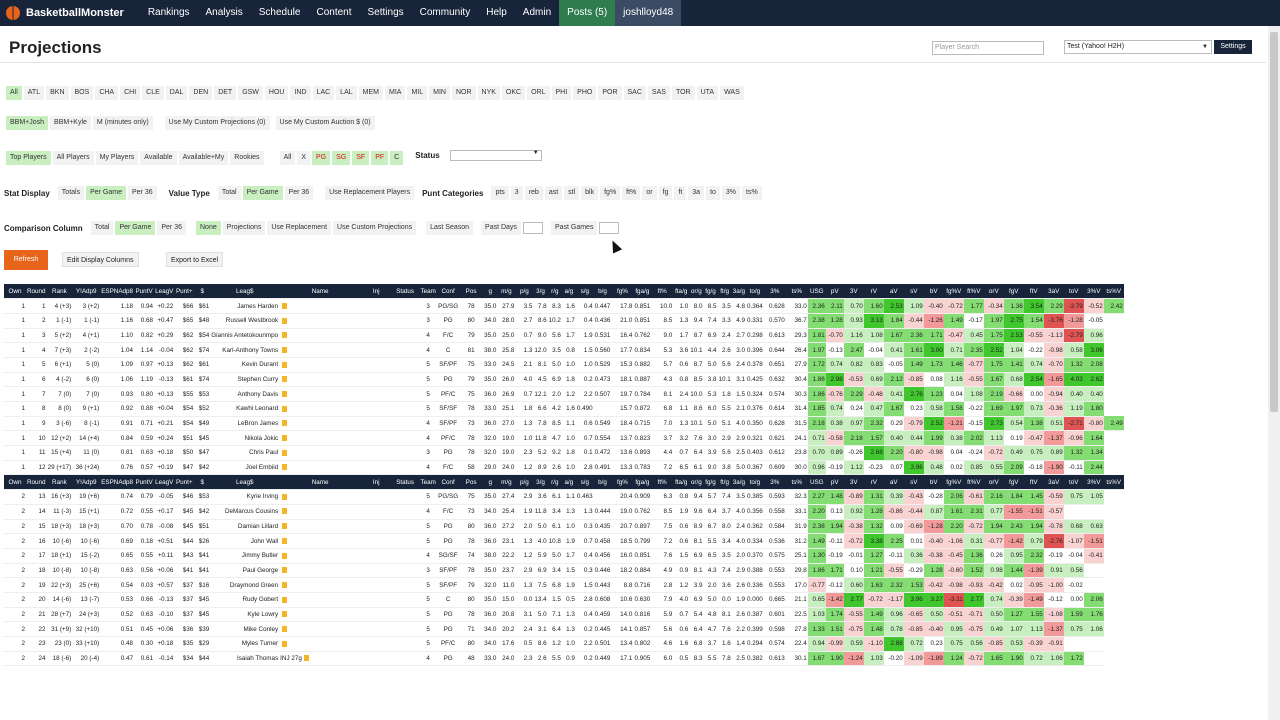 Image resolution: width=1280 pixels, height=720 pixels. What do you see at coordinates (953, 292) in the screenshot?
I see `column-header: fg%V` at bounding box center [953, 292].